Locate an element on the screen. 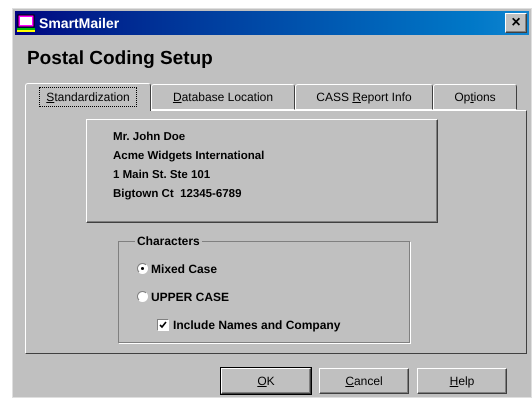 Image resolution: width=532 pixels, height=405 pixels. dialog-button: Help is located at coordinates (462, 381).